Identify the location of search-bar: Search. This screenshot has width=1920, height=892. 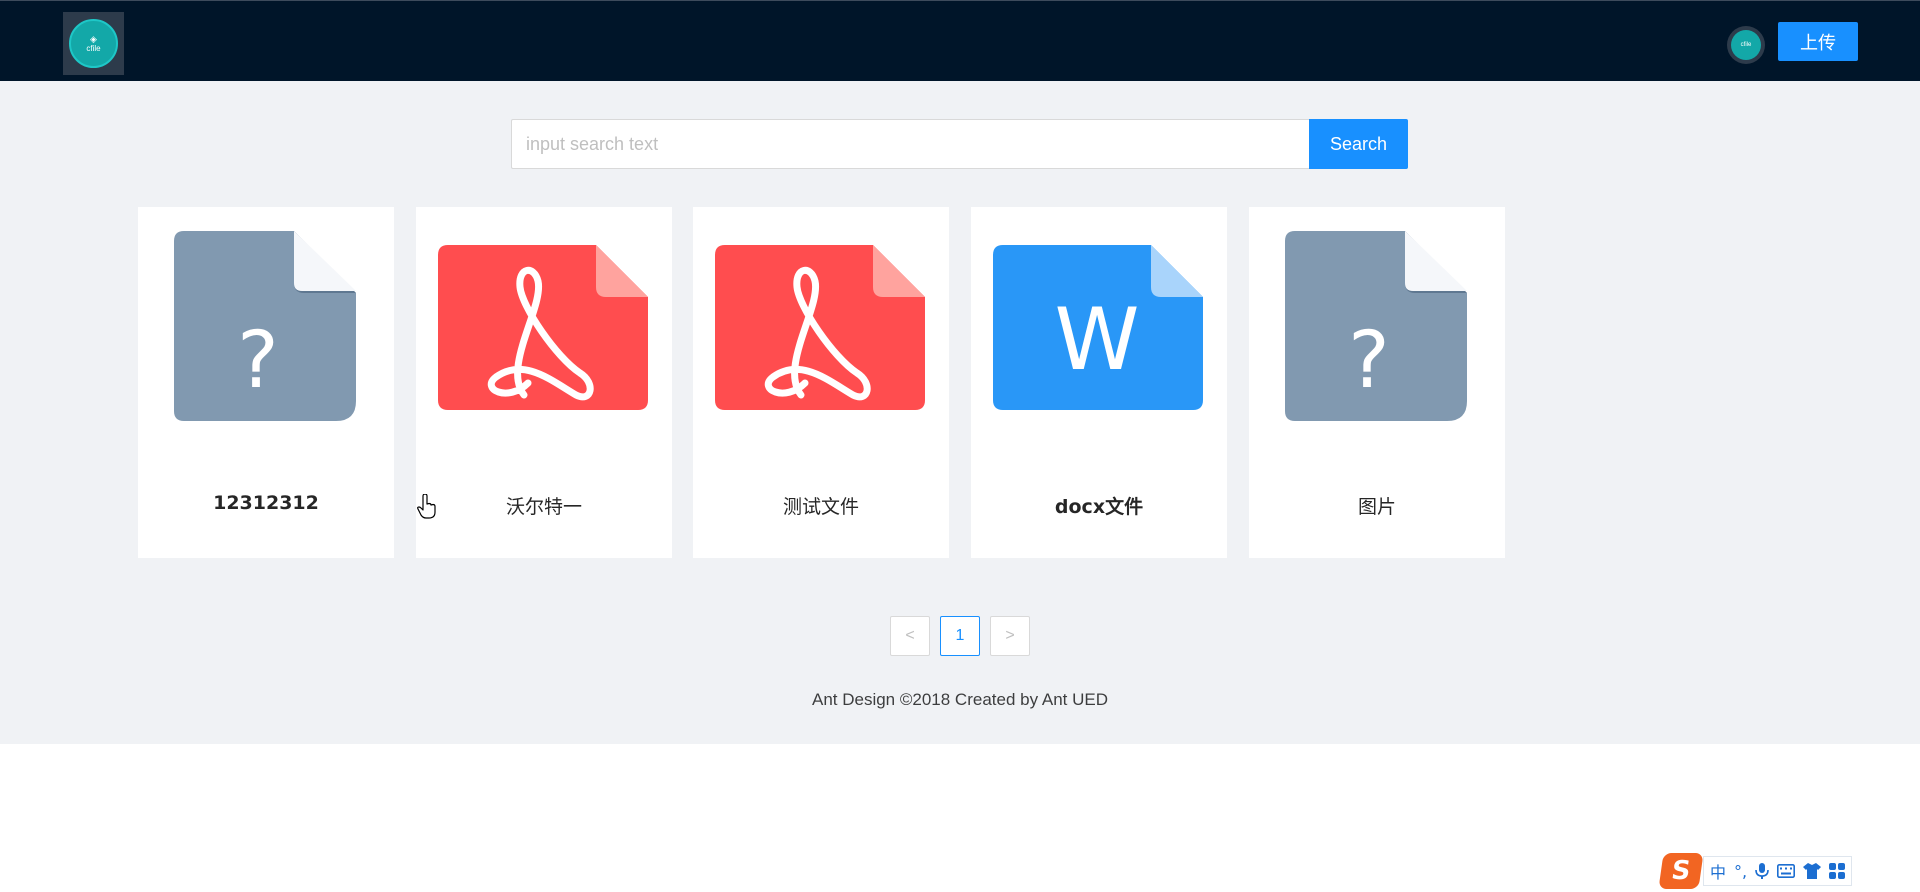
(959, 144).